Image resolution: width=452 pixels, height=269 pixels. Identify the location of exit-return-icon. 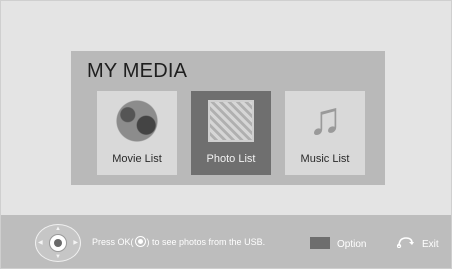
(405, 242).